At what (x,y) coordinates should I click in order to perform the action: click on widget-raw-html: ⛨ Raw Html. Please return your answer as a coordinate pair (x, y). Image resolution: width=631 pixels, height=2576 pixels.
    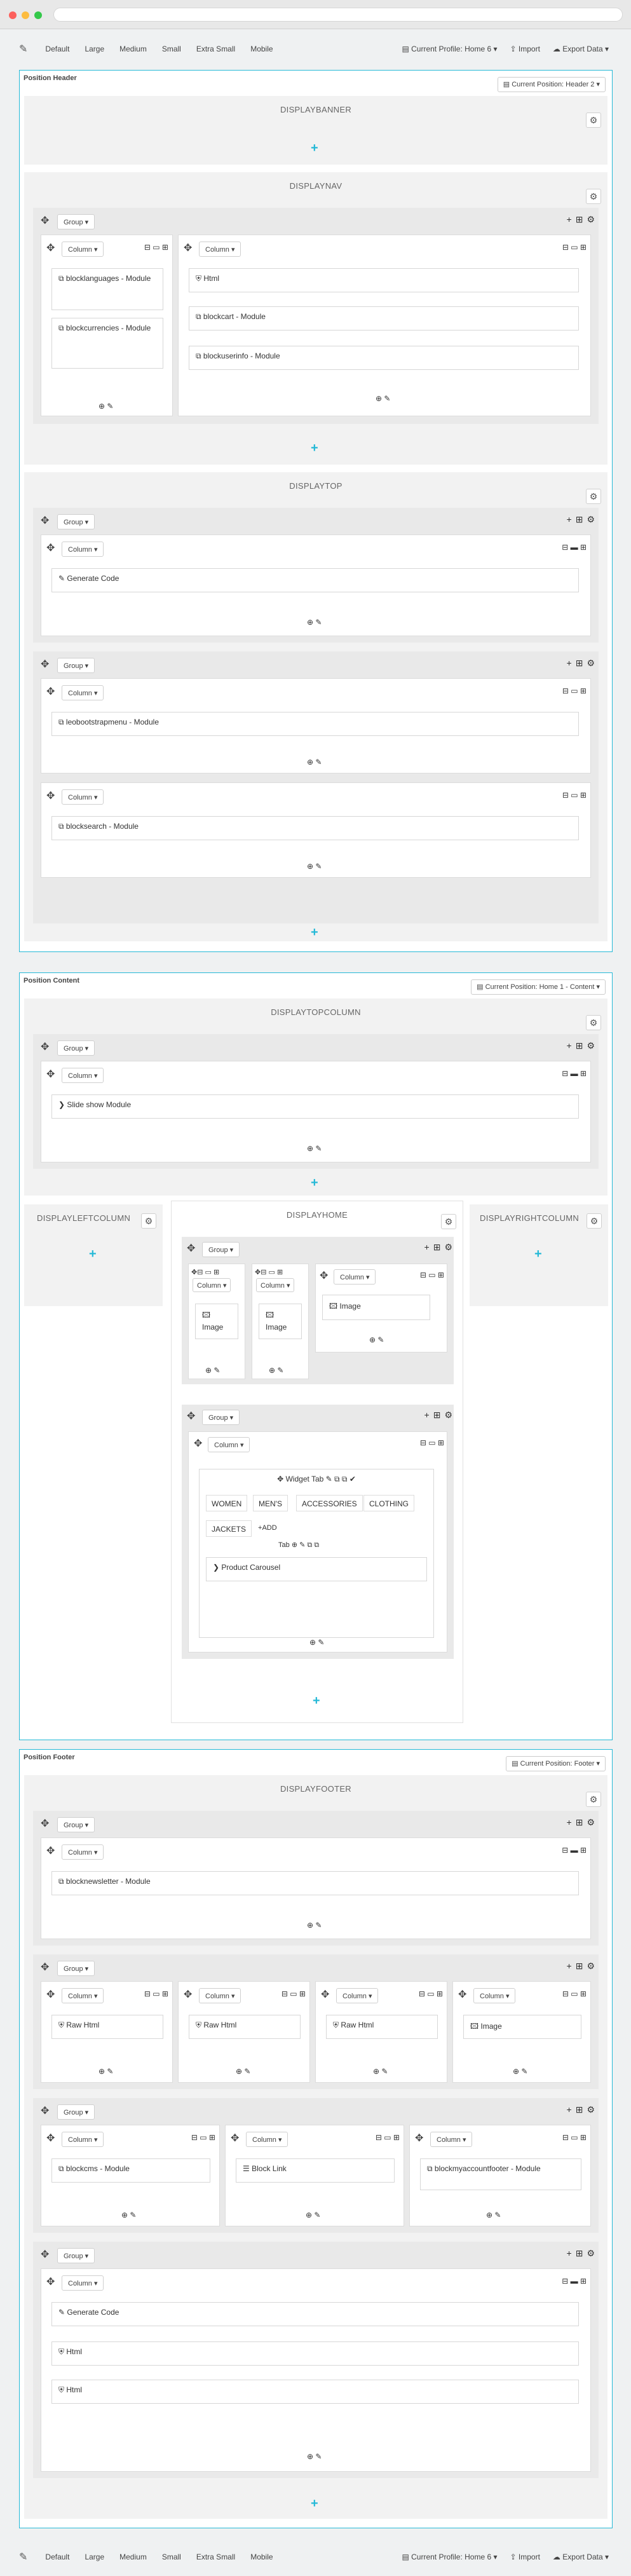
    Looking at the image, I should click on (382, 2027).